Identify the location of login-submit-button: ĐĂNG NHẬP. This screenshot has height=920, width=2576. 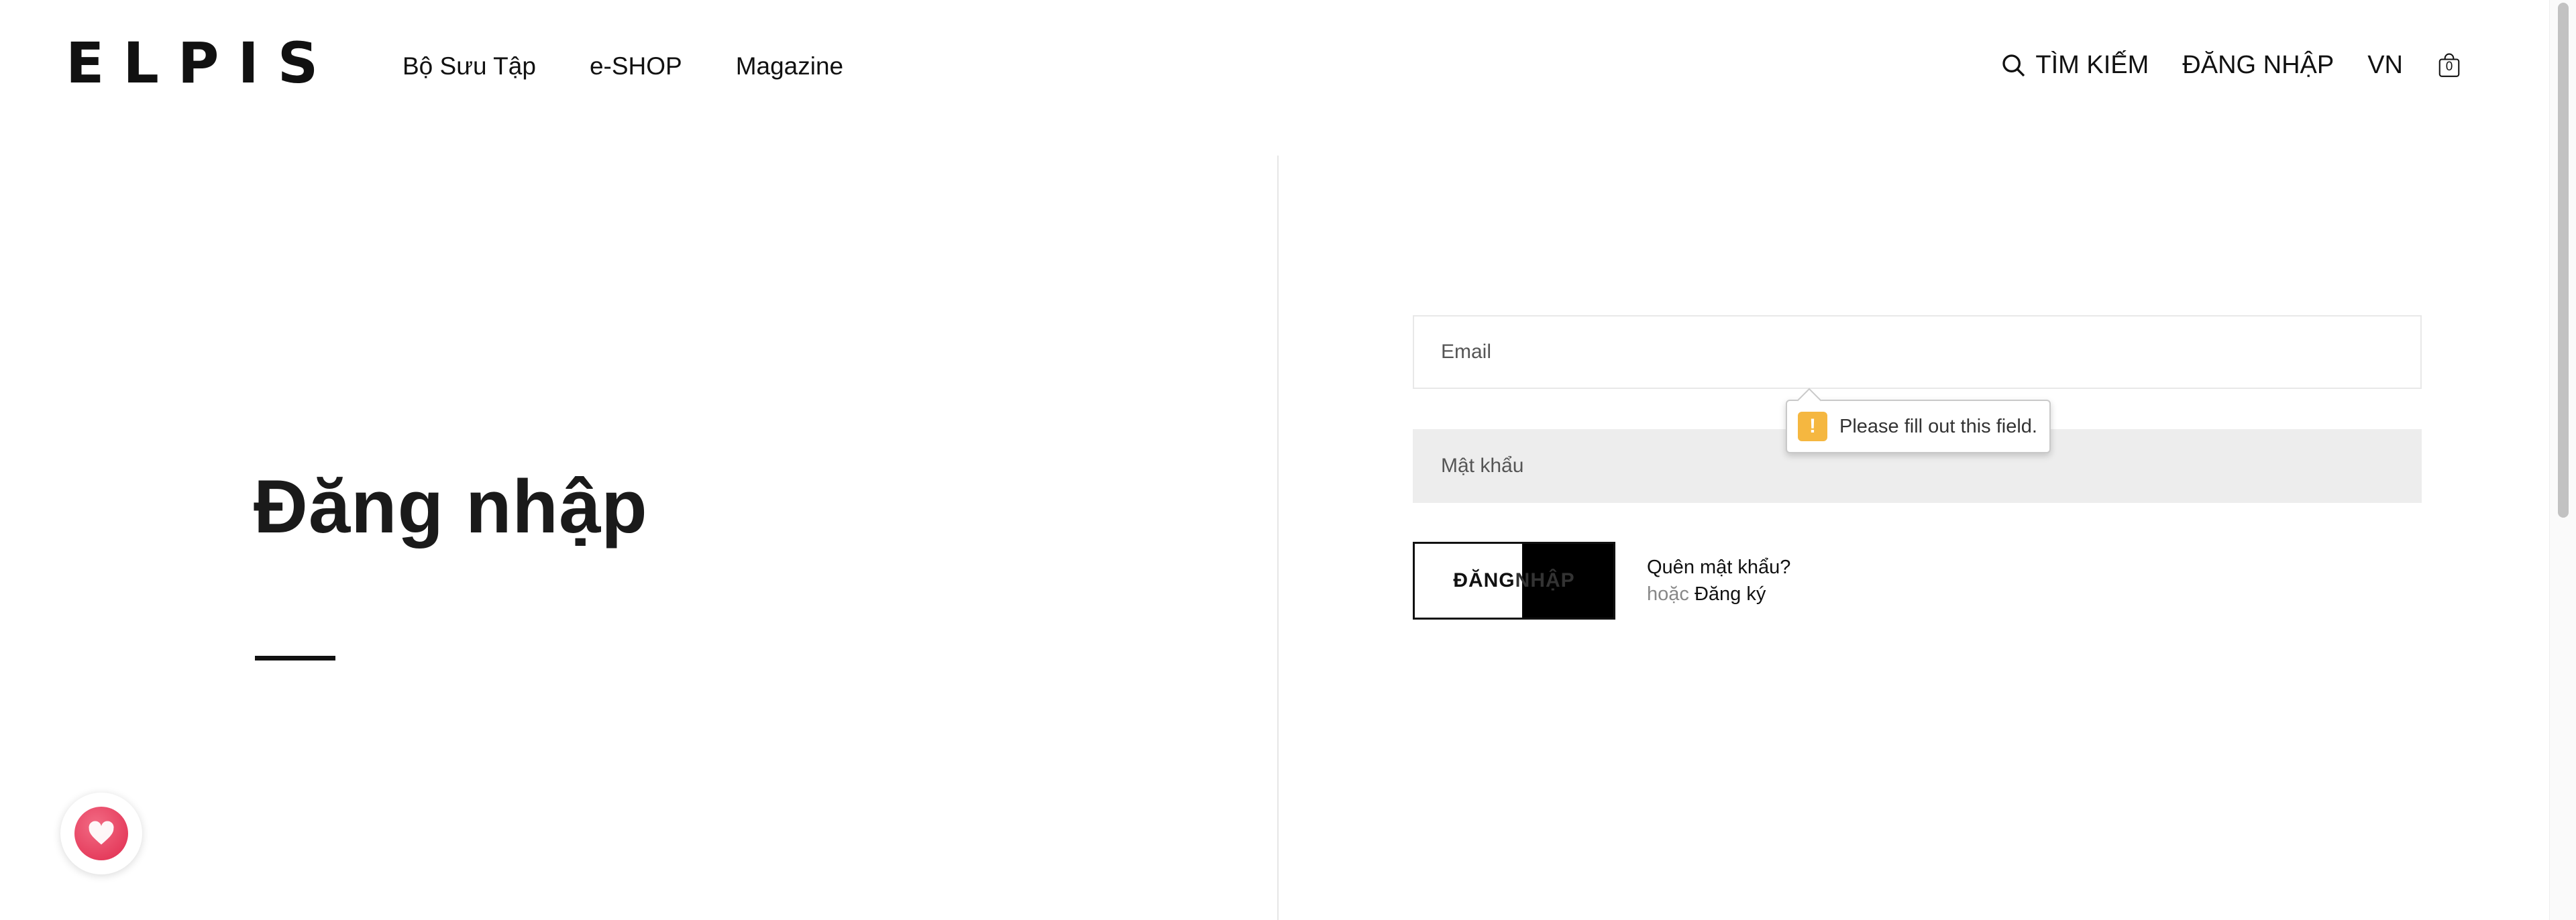
(1514, 581).